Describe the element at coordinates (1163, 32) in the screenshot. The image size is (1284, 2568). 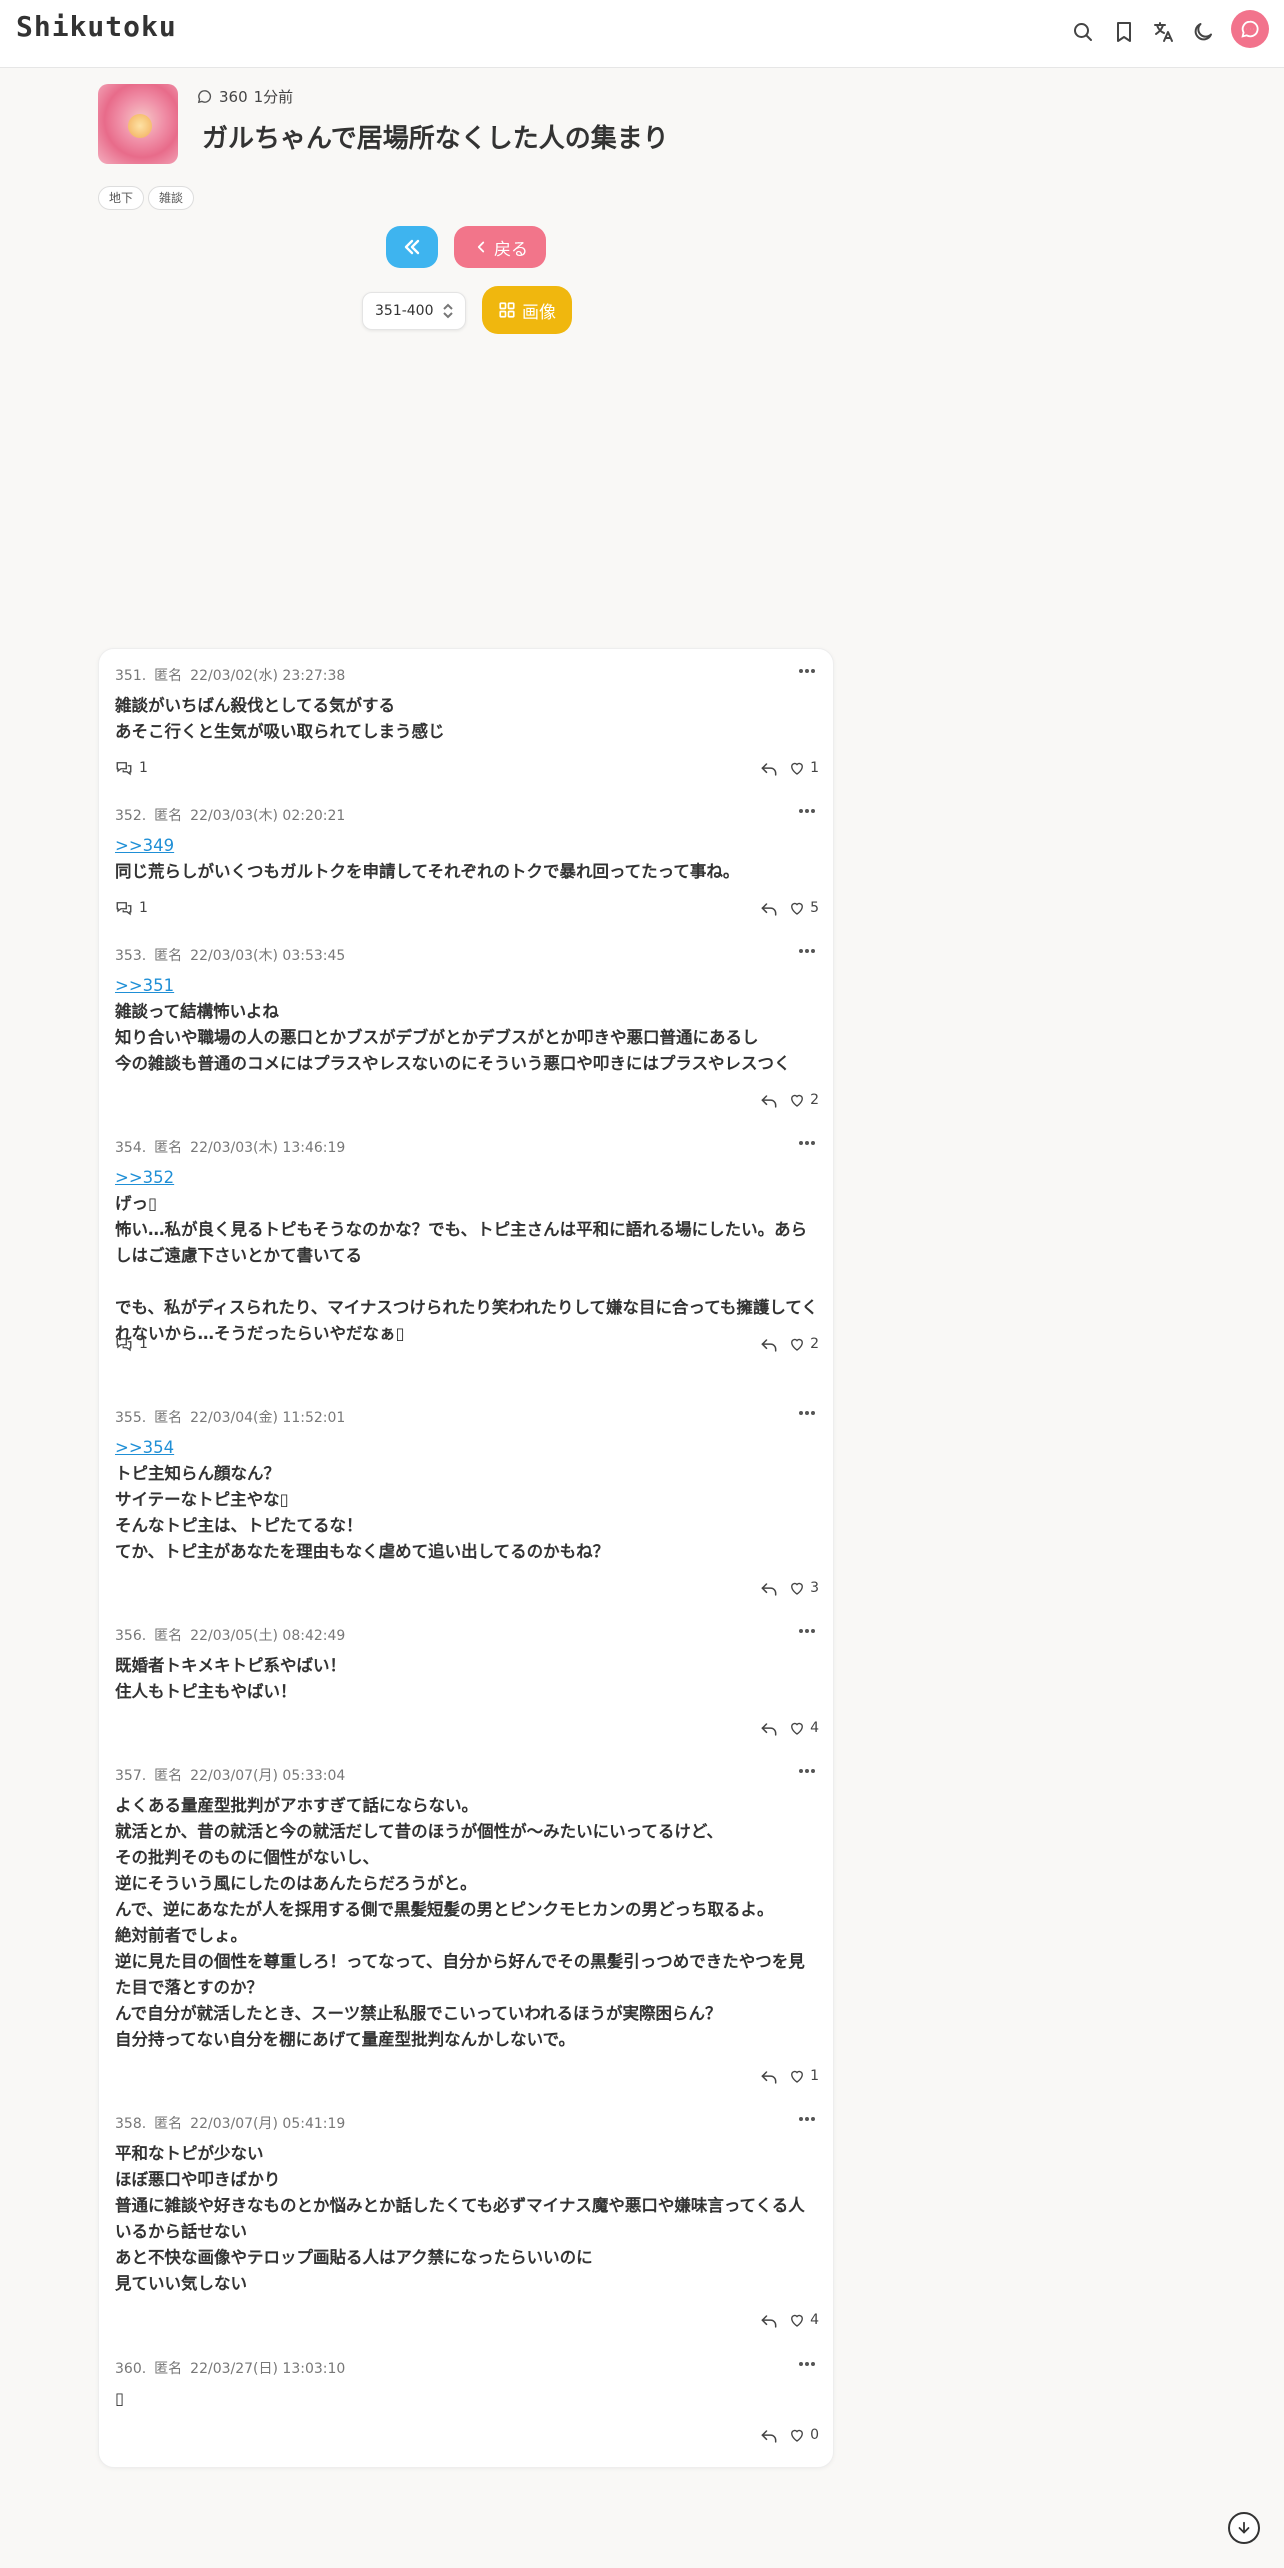
I see `translate-icon` at that location.